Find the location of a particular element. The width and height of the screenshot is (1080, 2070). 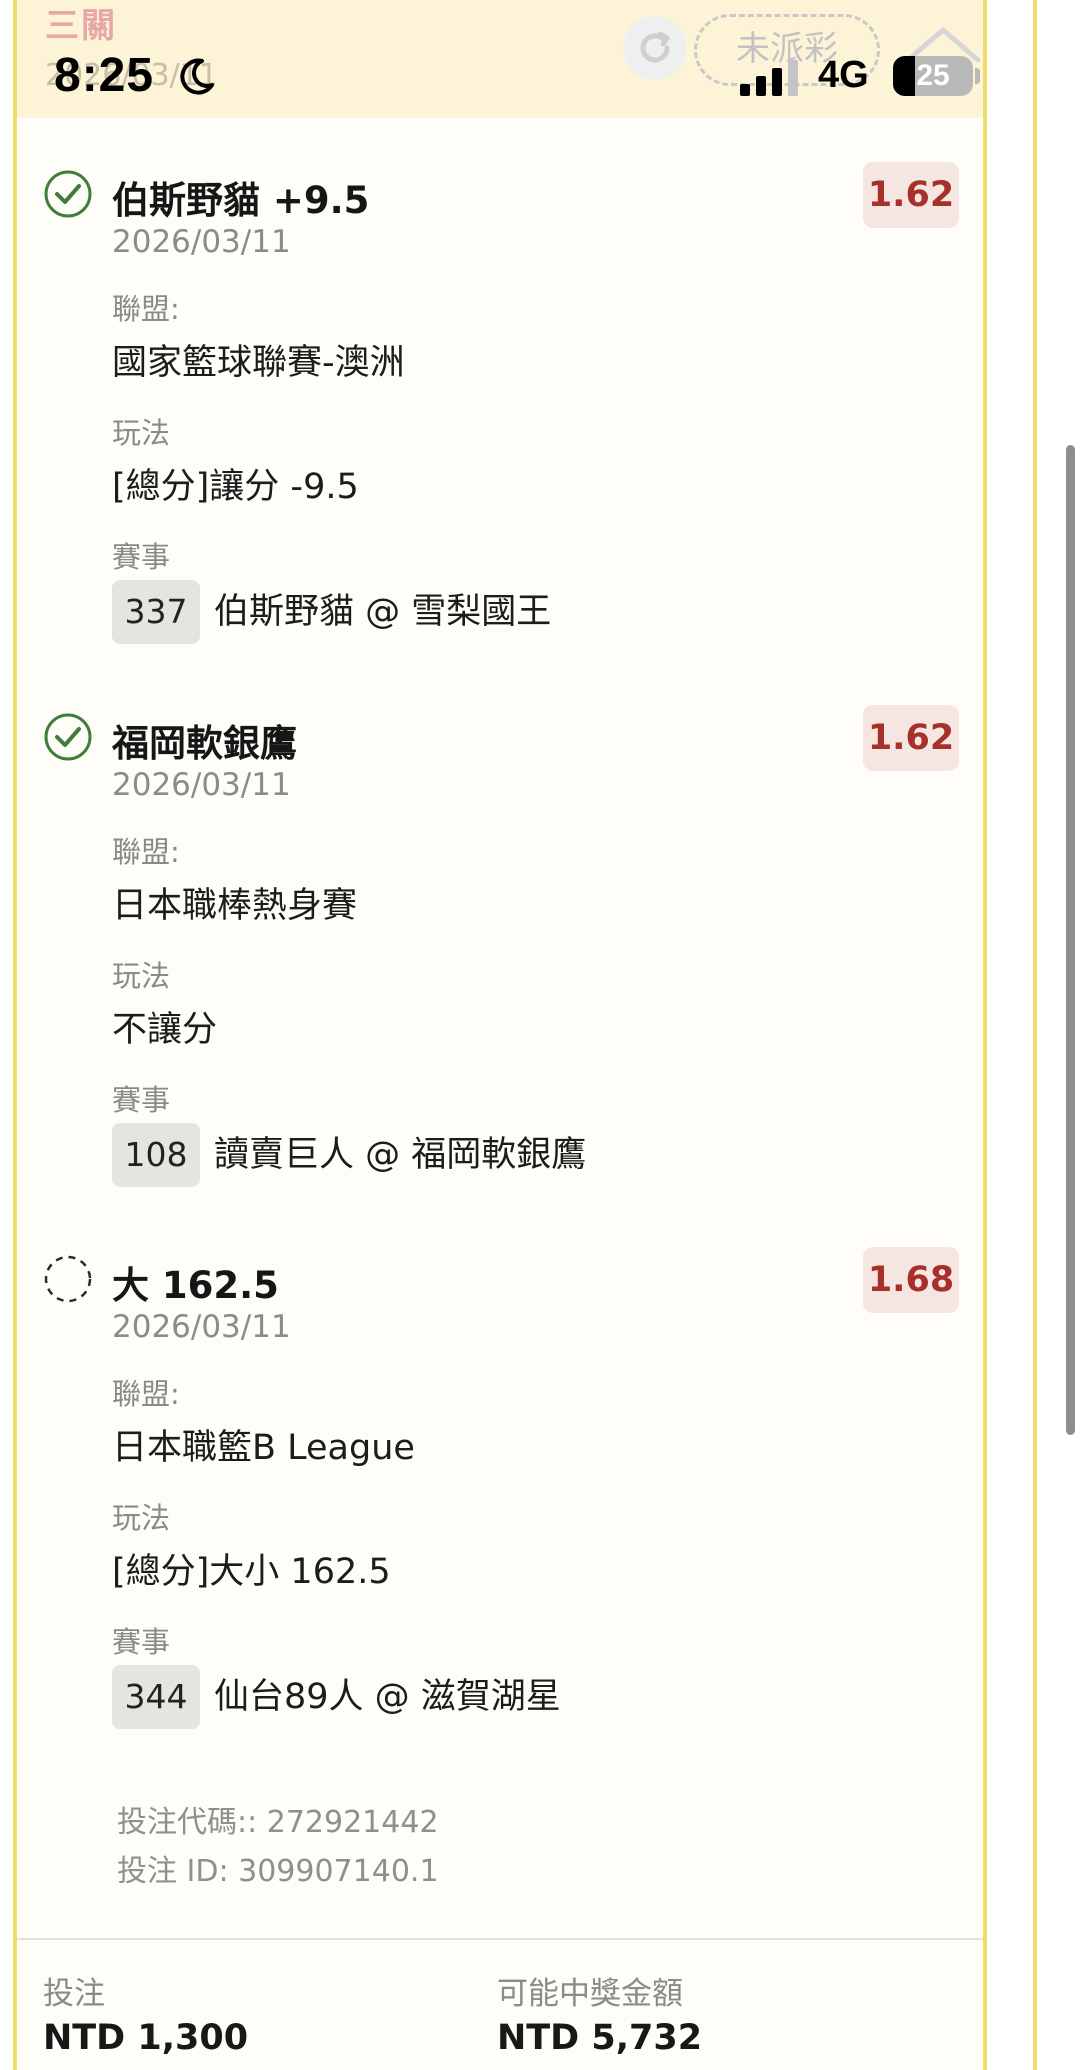

event-number-badge: 337 is located at coordinates (156, 612).